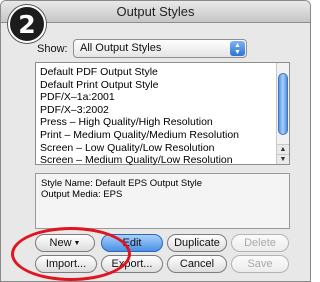 Image resolution: width=320 pixels, height=282 pixels. I want to click on list-item: Screen – Low Quality/Low Resolution, so click(156, 148).